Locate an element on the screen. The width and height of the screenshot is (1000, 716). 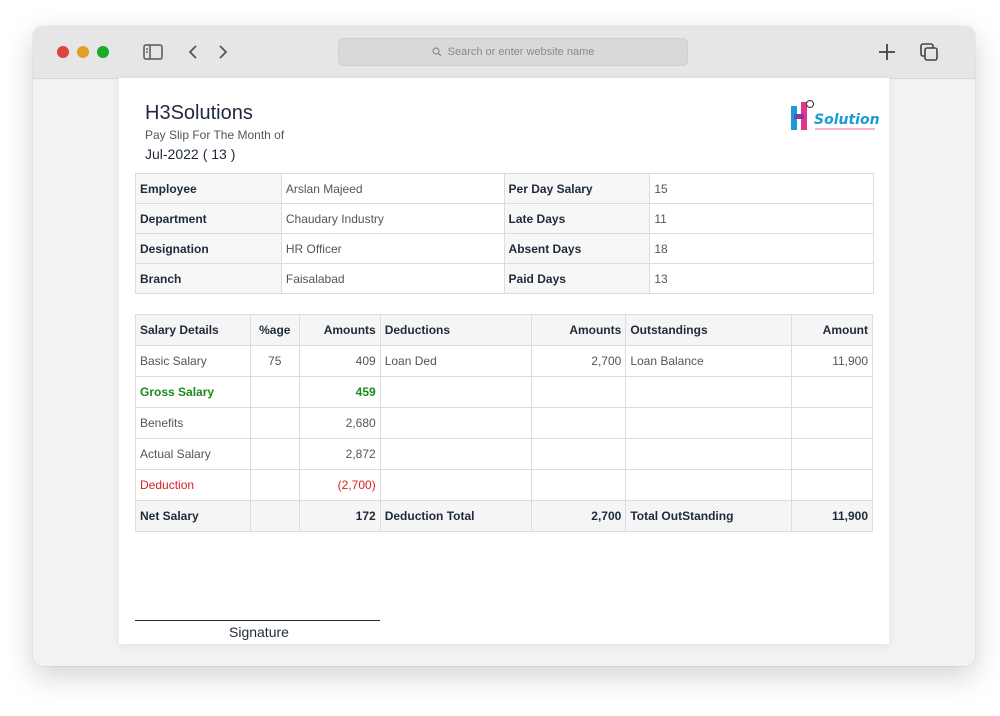
salary-total-cell: Total OutStanding is located at coordinates (709, 516).